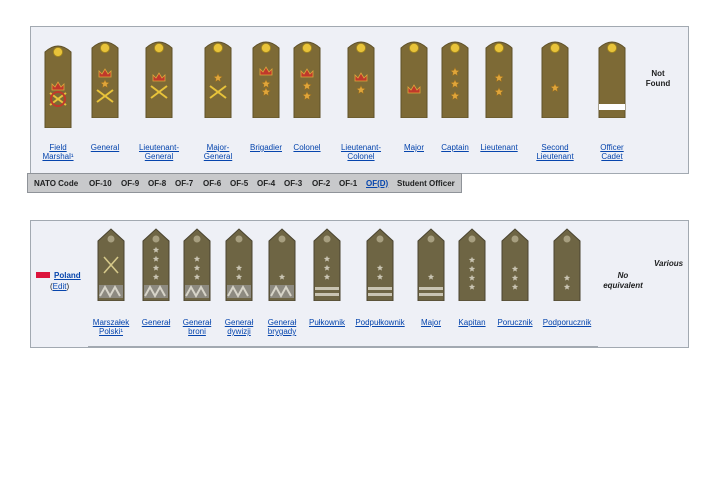 This screenshot has width=720, height=500. Describe the element at coordinates (343, 346) in the screenshot. I see `table-bottom-rule` at that location.